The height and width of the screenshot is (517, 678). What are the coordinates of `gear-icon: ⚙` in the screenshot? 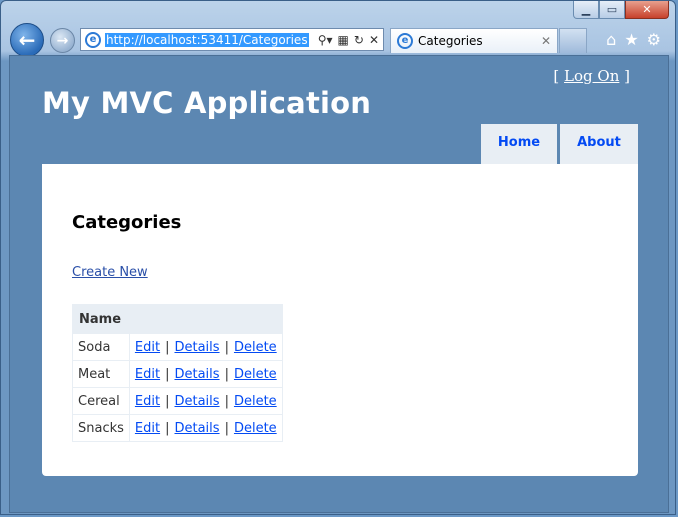 It's located at (654, 39).